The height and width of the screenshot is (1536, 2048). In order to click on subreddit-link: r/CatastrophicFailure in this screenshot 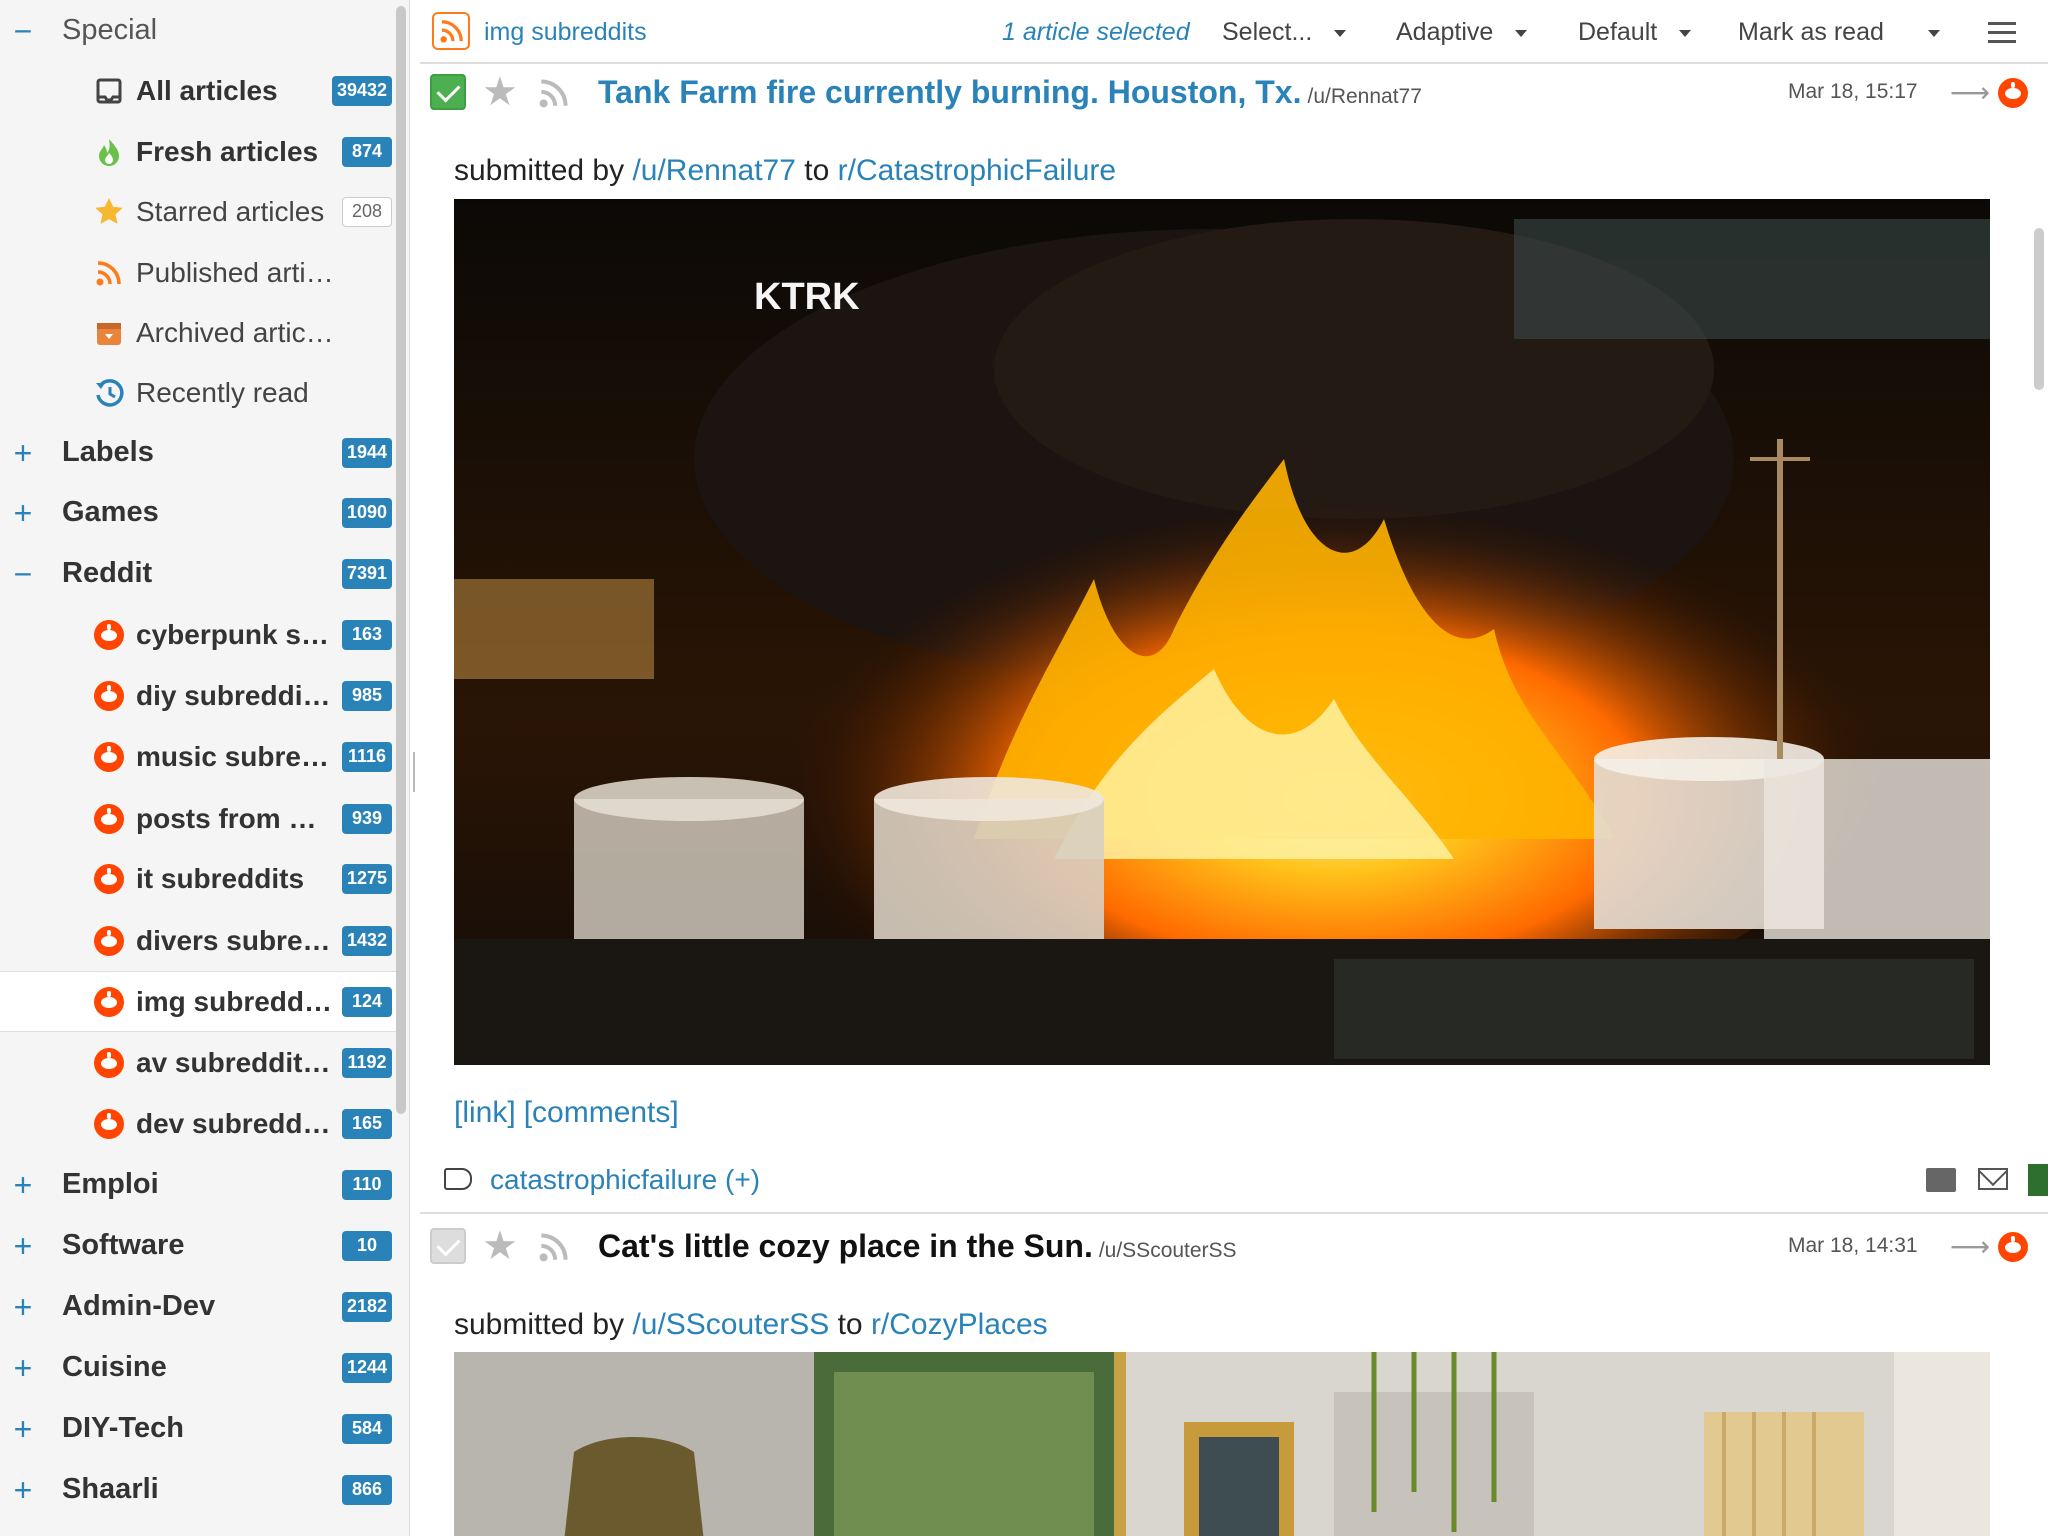, I will do `click(977, 170)`.